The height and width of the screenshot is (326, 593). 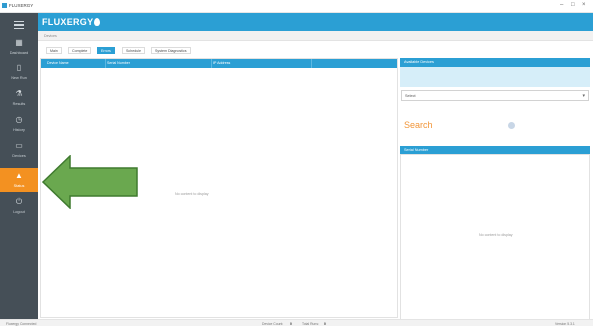 I want to click on sidebar-item-label: New Run, so click(x=19, y=78).